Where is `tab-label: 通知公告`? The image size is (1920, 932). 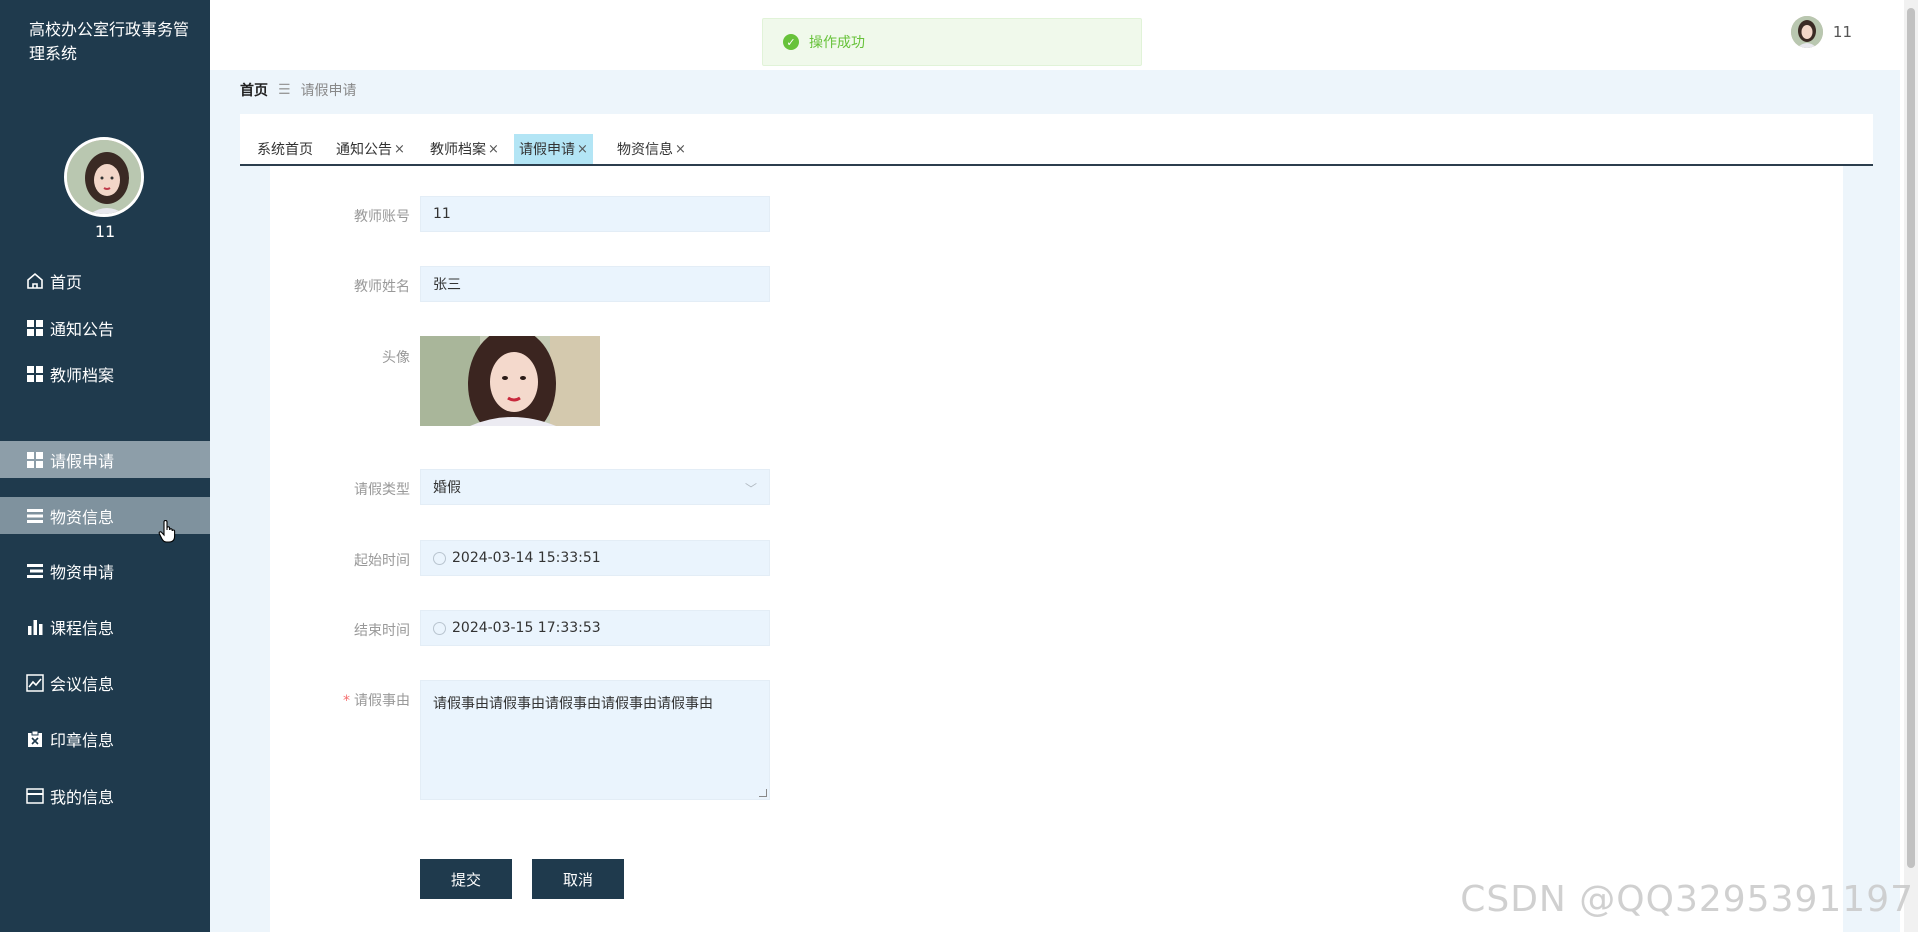 tab-label: 通知公告 is located at coordinates (364, 150).